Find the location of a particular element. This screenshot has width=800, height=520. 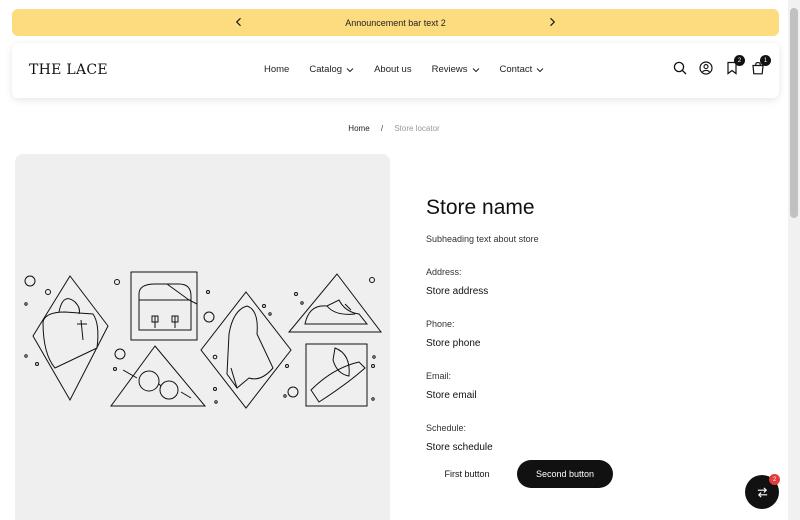

cart-button: 1 is located at coordinates (761, 65).